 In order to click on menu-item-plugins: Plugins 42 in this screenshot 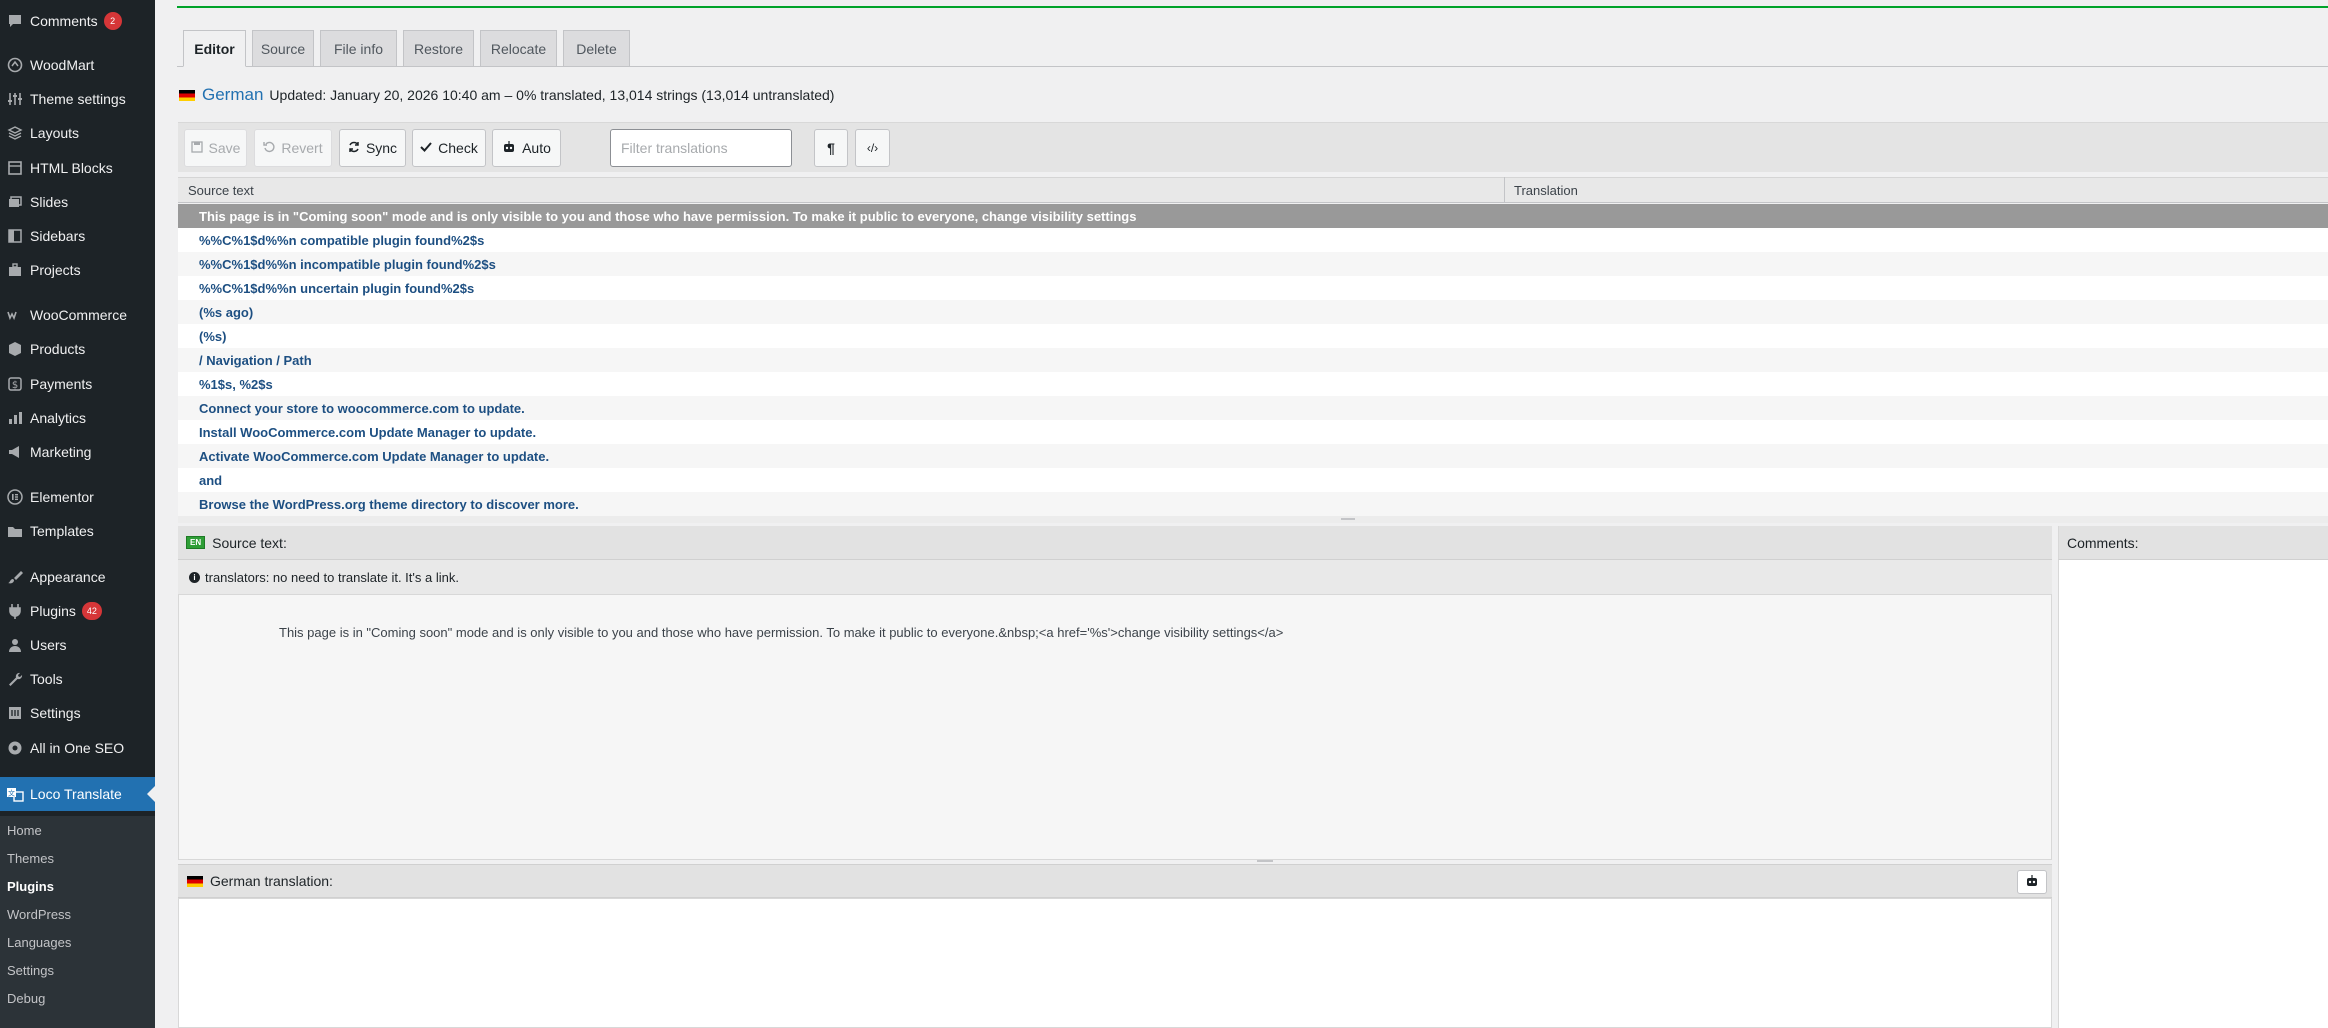, I will do `click(77, 611)`.